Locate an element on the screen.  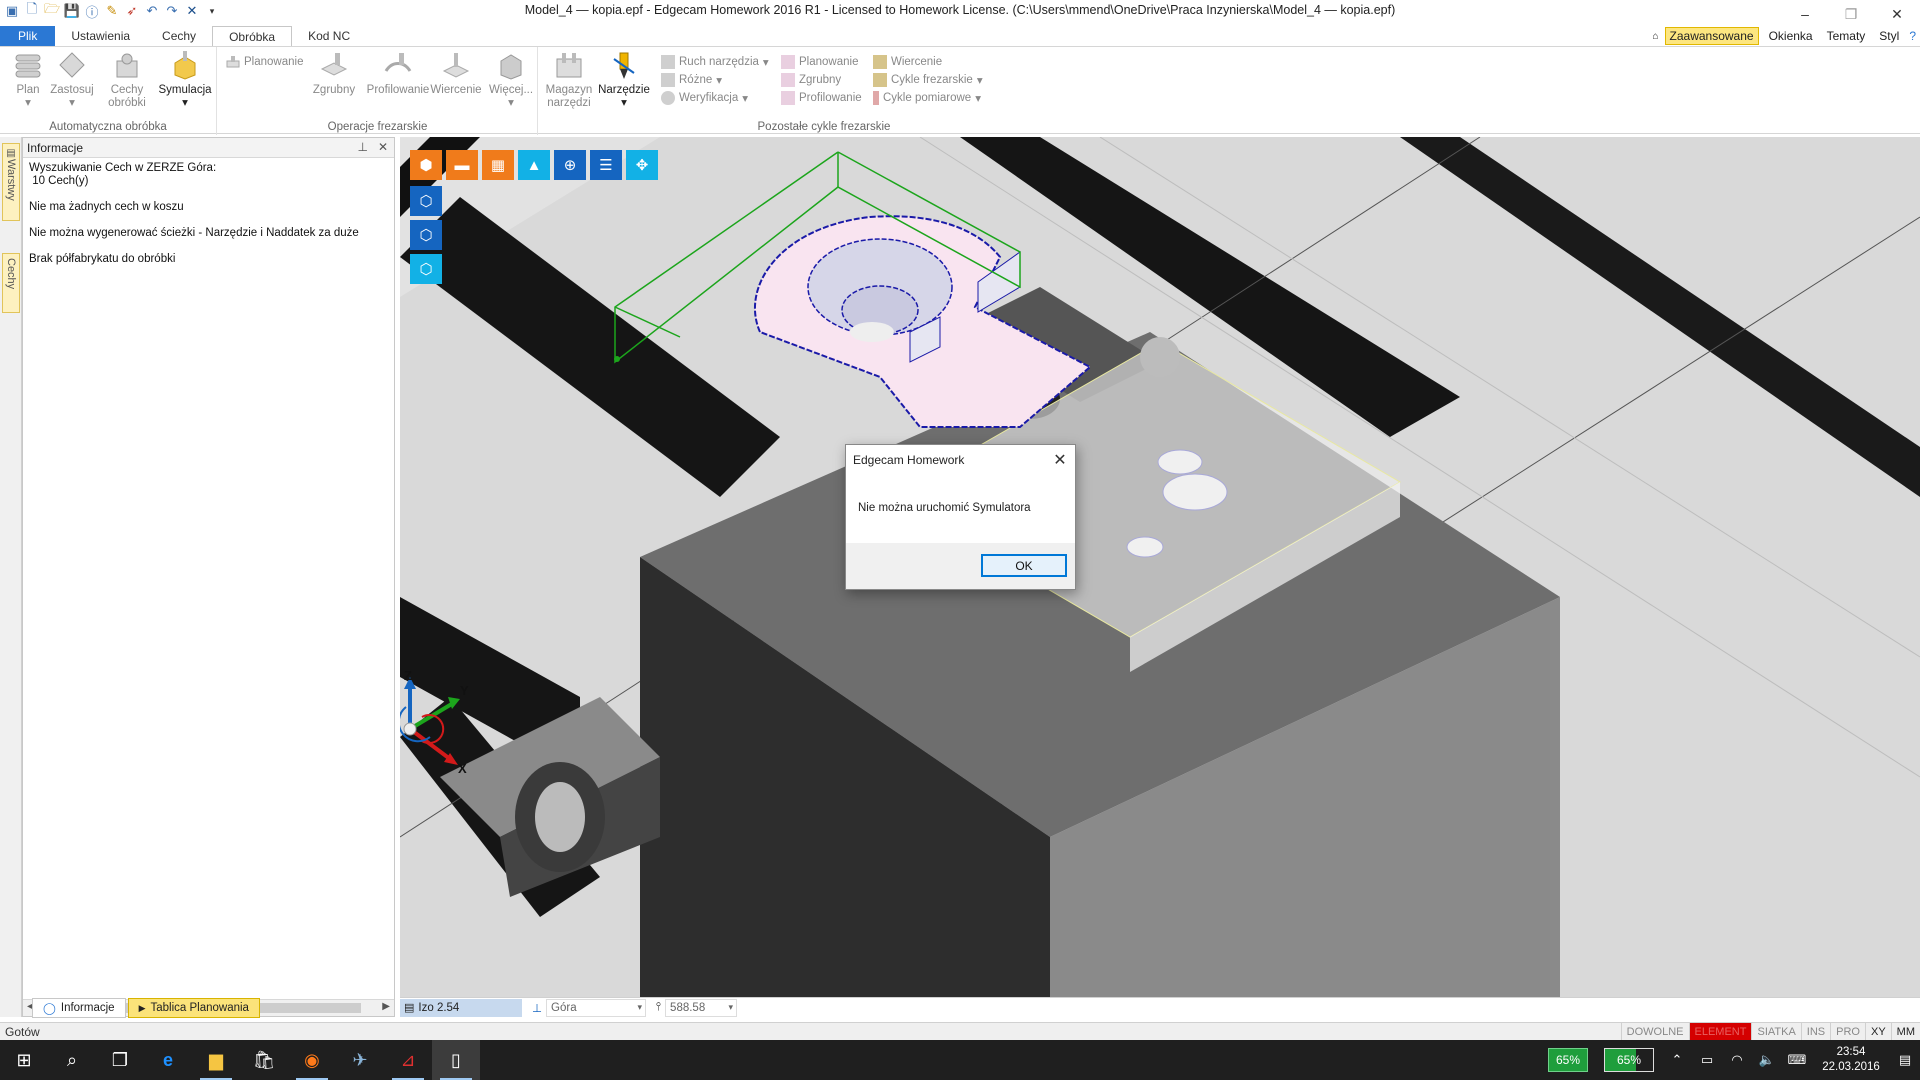
edgecam-icon: ✈ is located at coordinates (360, 1060).